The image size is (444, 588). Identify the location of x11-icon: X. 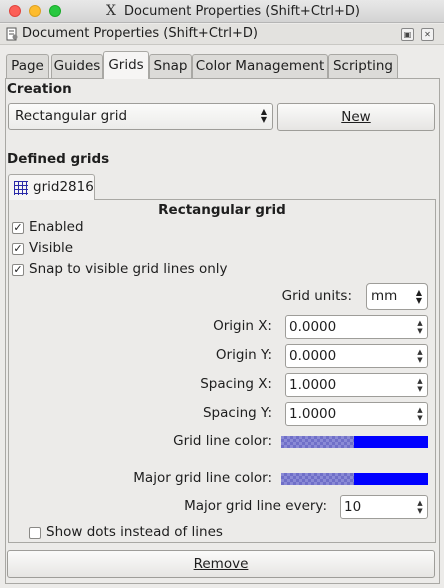
(111, 11).